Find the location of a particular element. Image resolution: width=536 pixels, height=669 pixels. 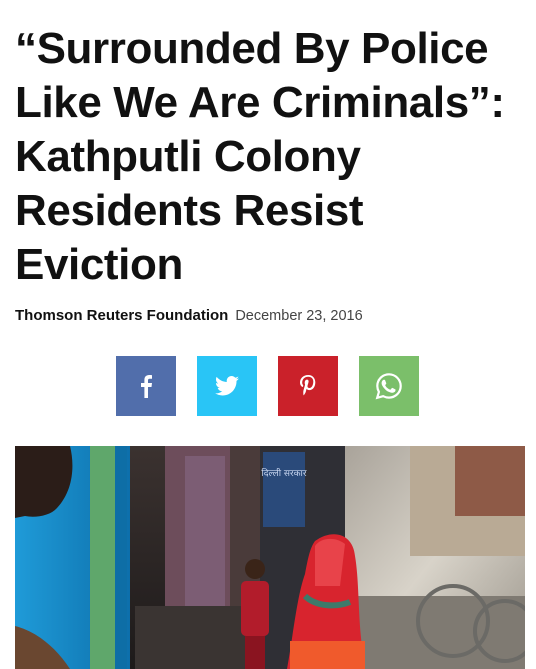

whatsapp-share-button is located at coordinates (389, 386).